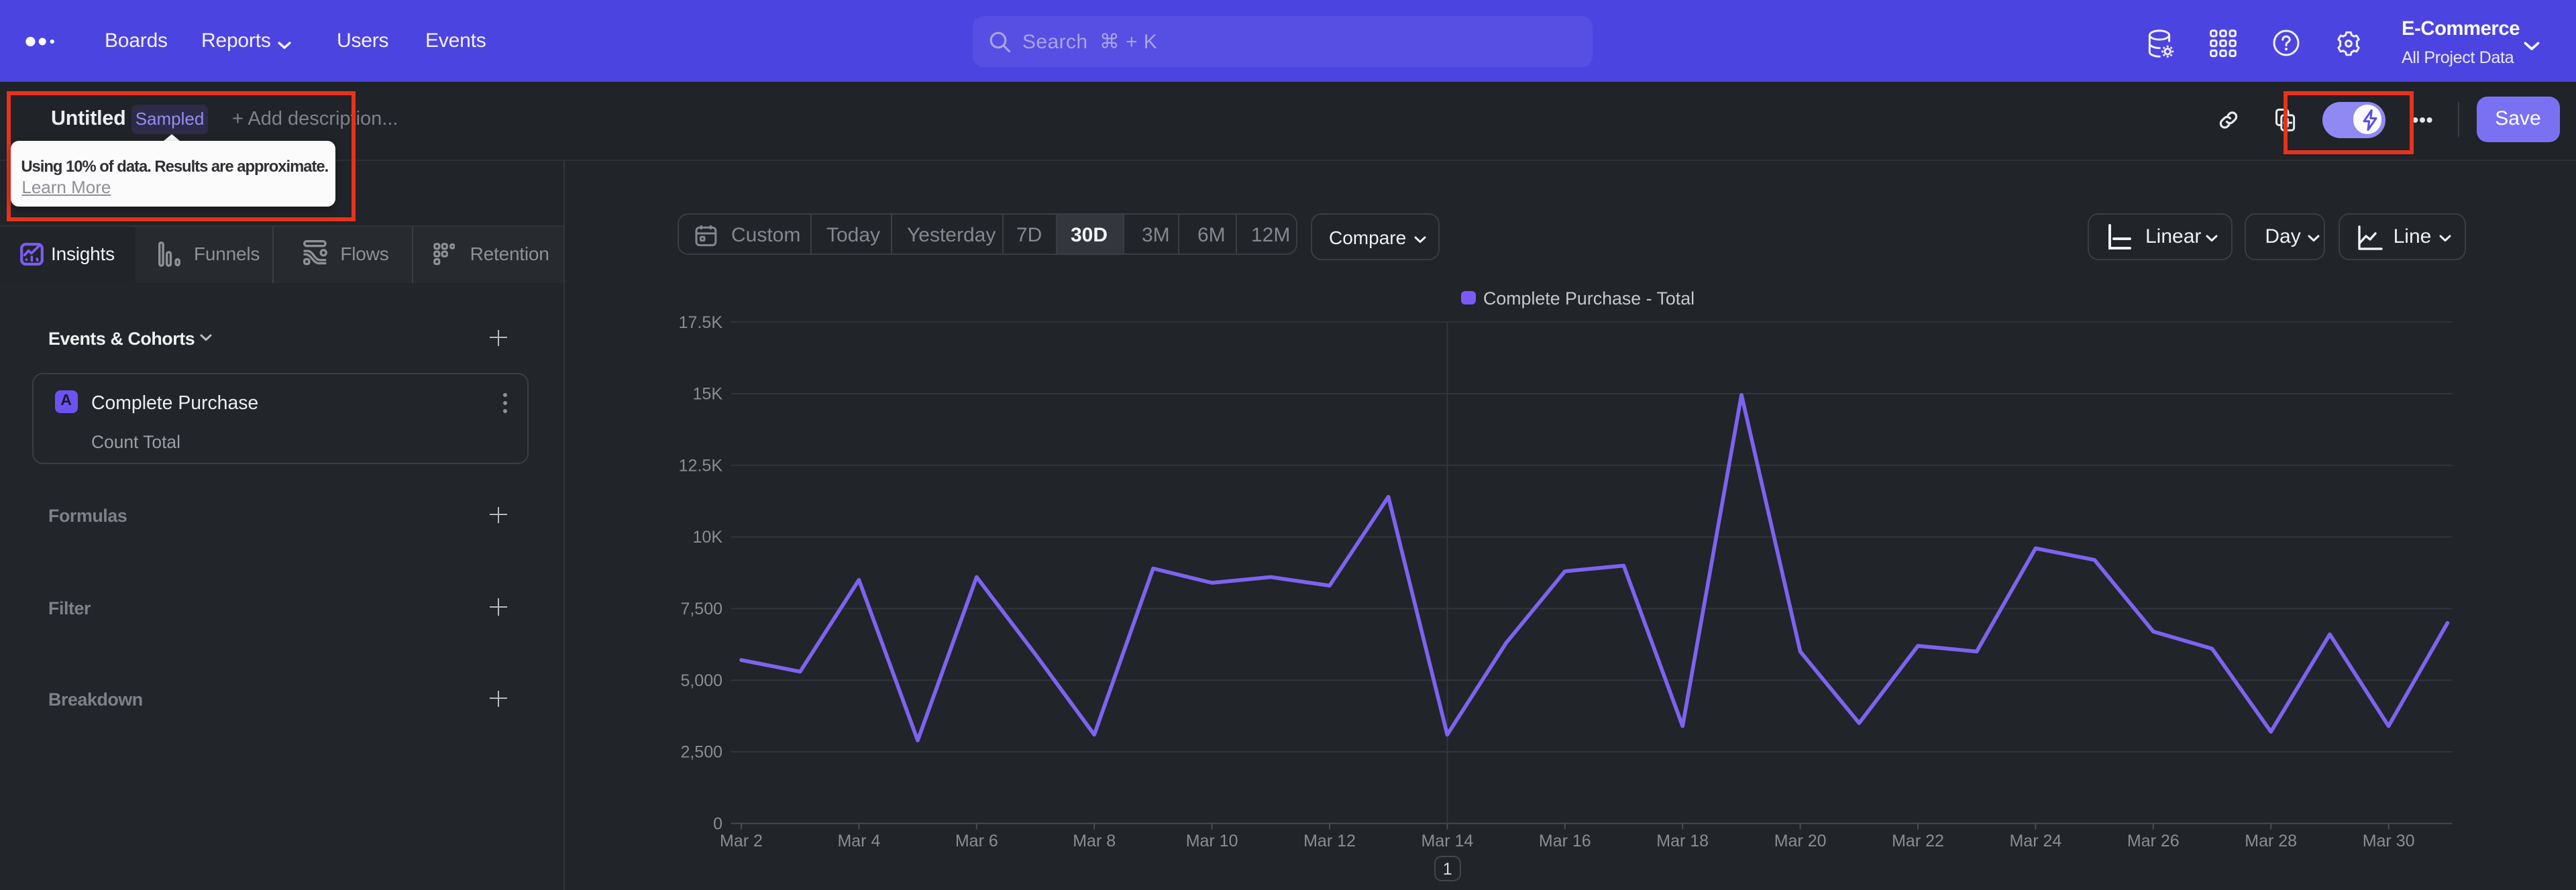  What do you see at coordinates (1918, 841) in the screenshot?
I see `svg-text: Mar 22` at bounding box center [1918, 841].